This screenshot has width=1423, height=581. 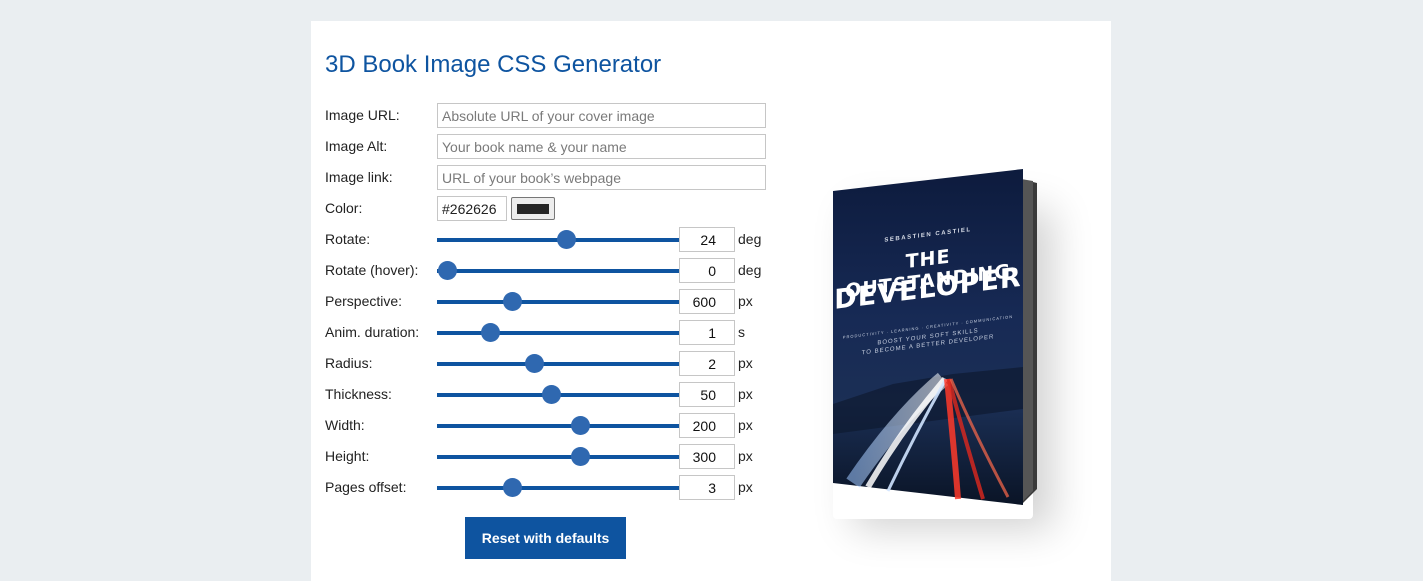 What do you see at coordinates (581, 456) in the screenshot?
I see `height-slider-thumb` at bounding box center [581, 456].